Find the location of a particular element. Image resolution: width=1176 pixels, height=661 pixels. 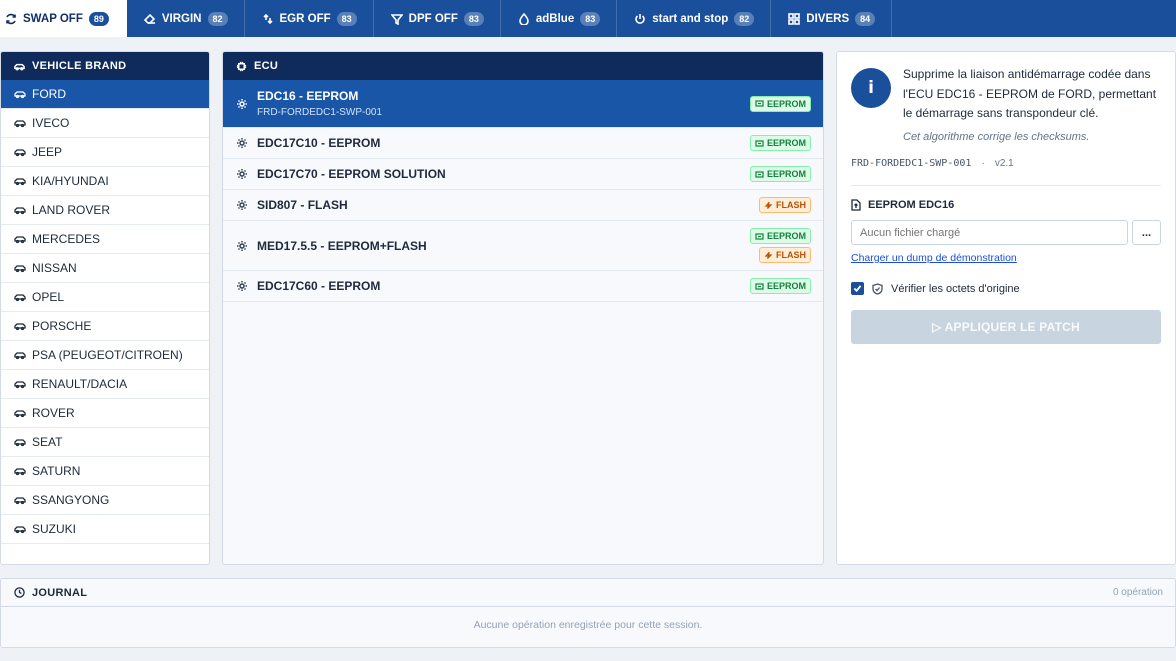

ecu-code: FRD-FORDEDC1-SWP-001 is located at coordinates (320, 112).